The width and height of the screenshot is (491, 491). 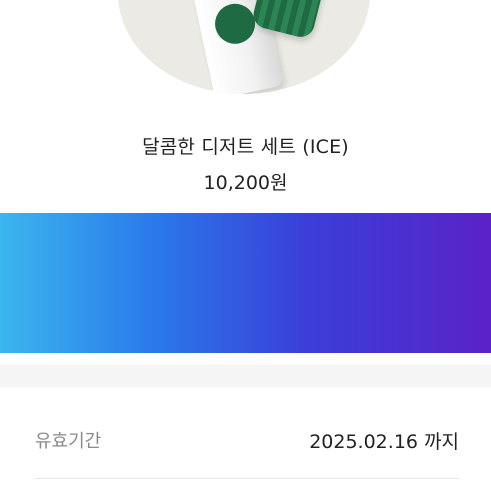 What do you see at coordinates (68, 441) in the screenshot?
I see `validity-label: 유효기간` at bounding box center [68, 441].